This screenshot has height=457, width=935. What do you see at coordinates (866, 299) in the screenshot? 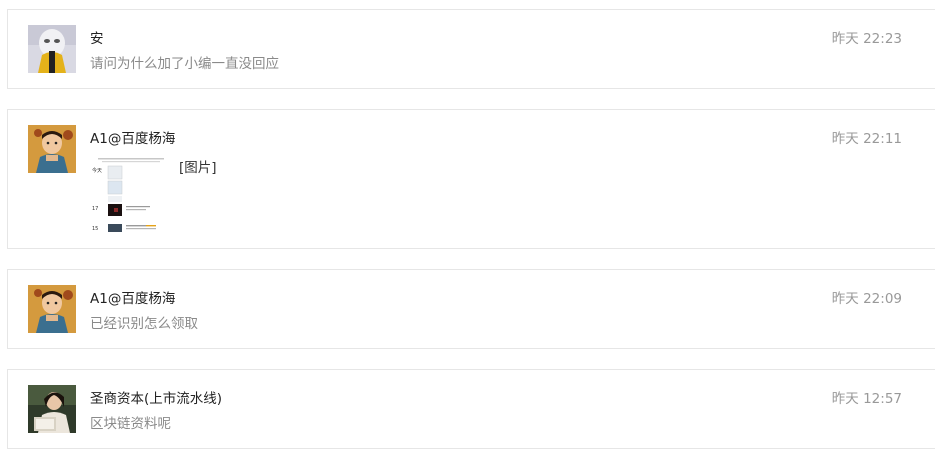
I see `message-time: 昨天 22:09` at bounding box center [866, 299].